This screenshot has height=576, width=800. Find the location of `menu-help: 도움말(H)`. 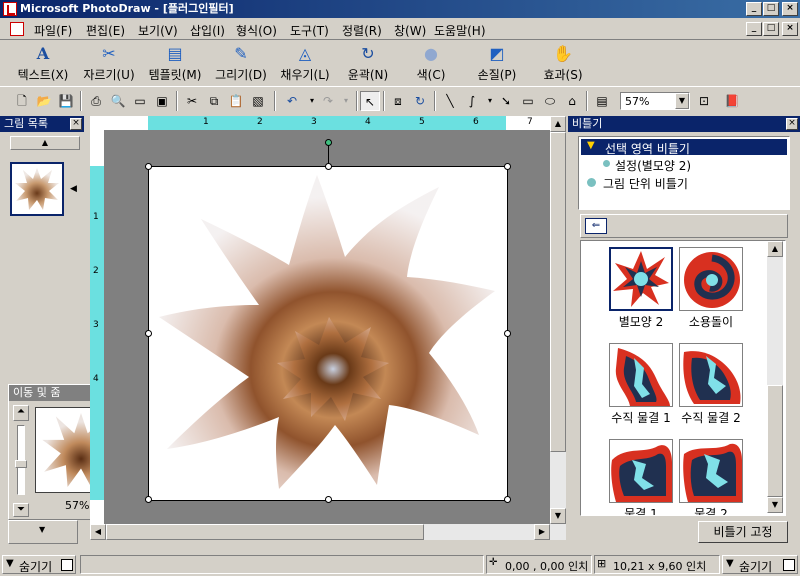

menu-help: 도움말(H) is located at coordinates (460, 30).